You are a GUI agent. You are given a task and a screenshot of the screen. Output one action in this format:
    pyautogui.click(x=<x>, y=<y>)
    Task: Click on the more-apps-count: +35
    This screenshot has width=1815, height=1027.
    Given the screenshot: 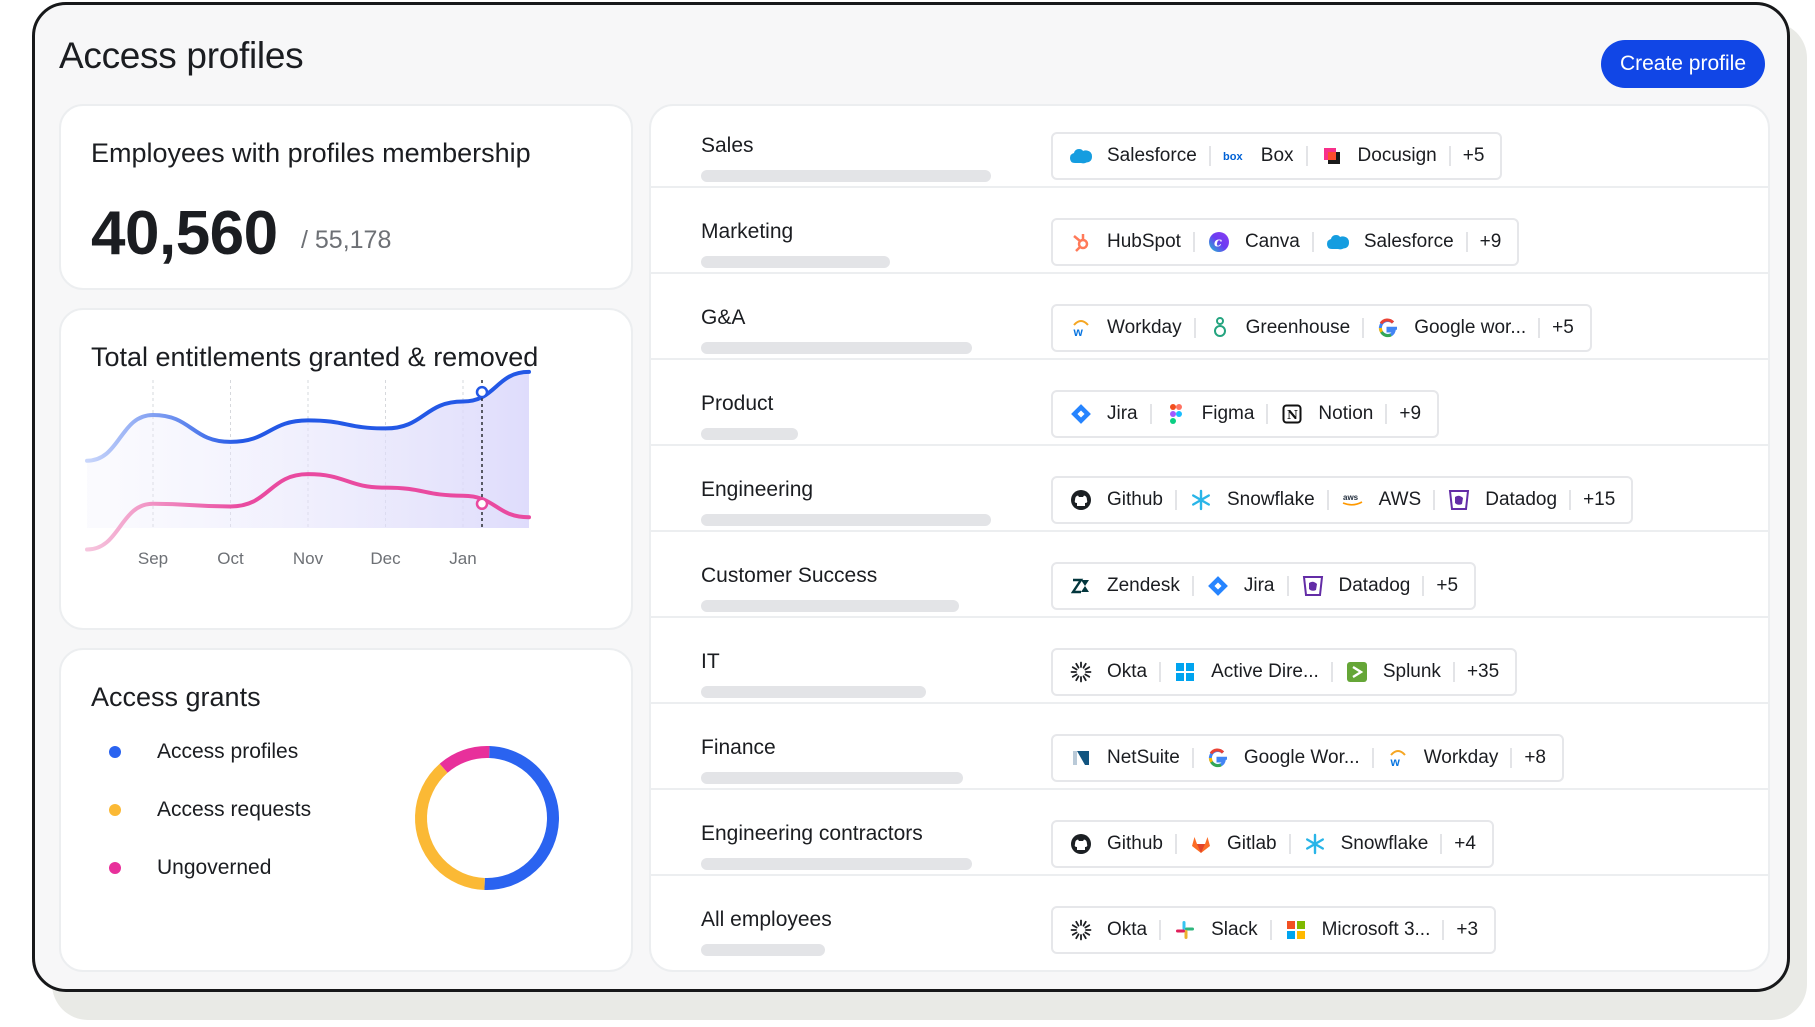 What is the action you would take?
    pyautogui.click(x=1483, y=672)
    